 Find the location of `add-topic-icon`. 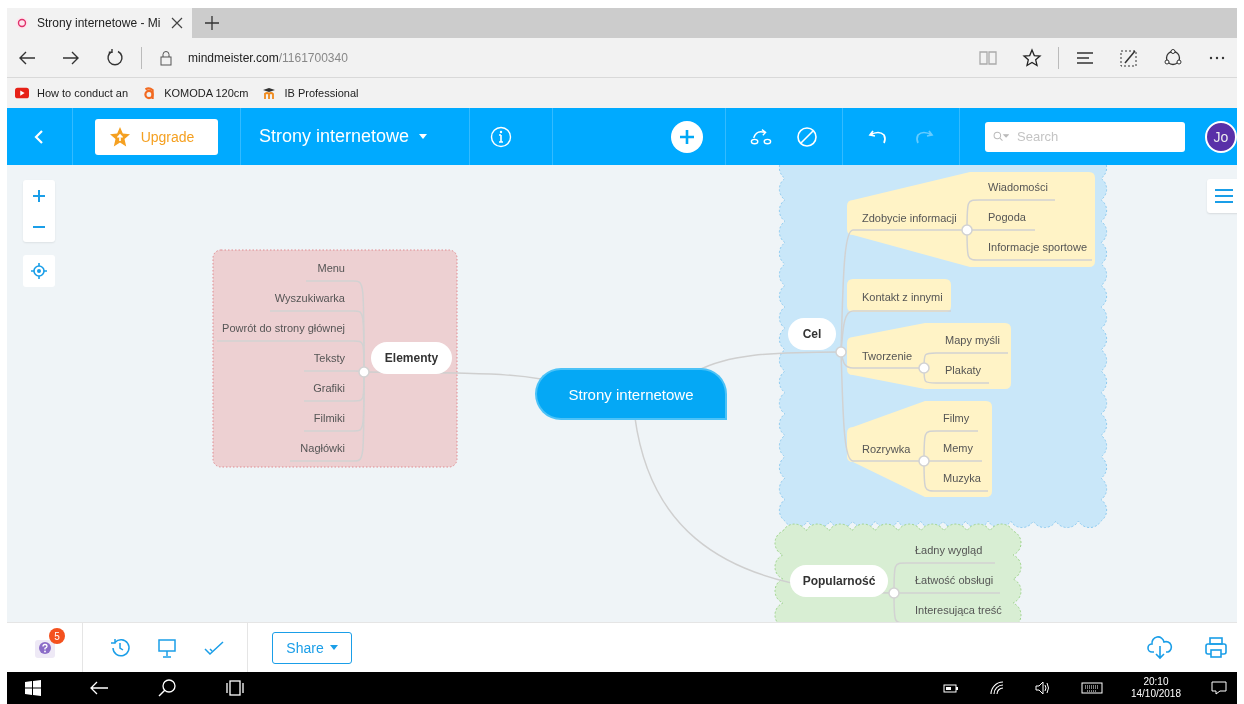

add-topic-icon is located at coordinates (687, 136).